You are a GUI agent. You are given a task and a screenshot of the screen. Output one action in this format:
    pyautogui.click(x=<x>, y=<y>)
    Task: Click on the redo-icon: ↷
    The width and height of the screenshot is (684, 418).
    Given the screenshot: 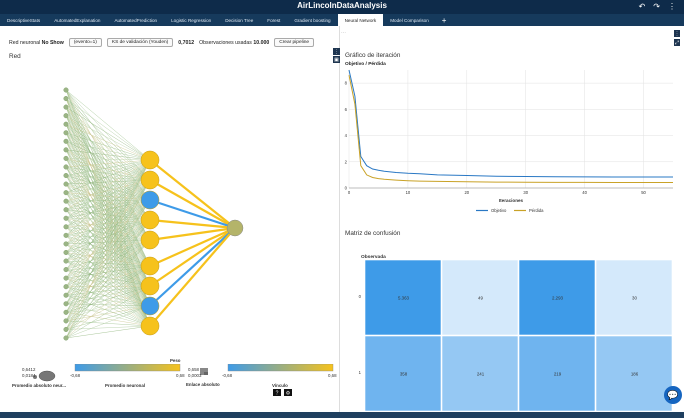 What is the action you would take?
    pyautogui.click(x=656, y=6)
    